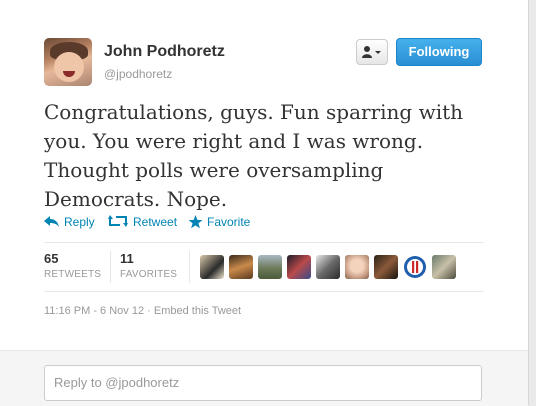 Image resolution: width=536 pixels, height=406 pixels. What do you see at coordinates (73, 274) in the screenshot?
I see `retweets-label: RETWEETS` at bounding box center [73, 274].